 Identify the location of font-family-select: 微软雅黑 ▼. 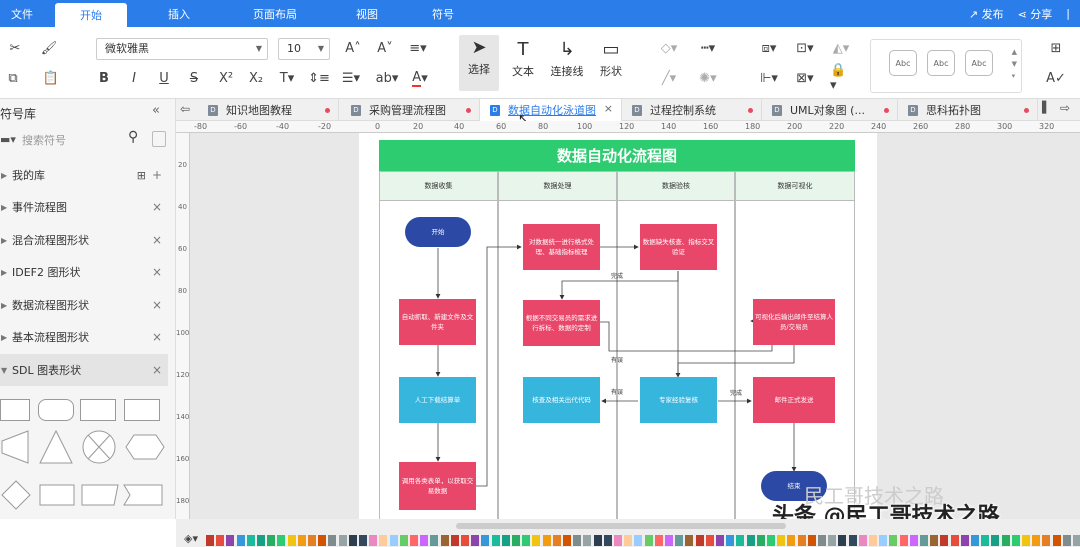
(182, 49).